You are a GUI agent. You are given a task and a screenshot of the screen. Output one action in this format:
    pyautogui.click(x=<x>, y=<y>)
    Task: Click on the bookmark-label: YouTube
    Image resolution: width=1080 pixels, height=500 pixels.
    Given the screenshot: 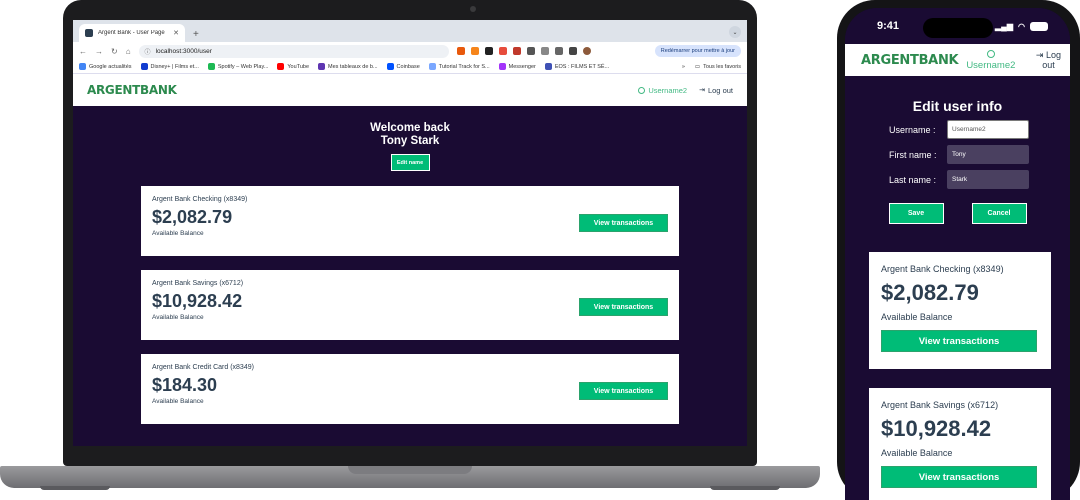 What is the action you would take?
    pyautogui.click(x=298, y=66)
    